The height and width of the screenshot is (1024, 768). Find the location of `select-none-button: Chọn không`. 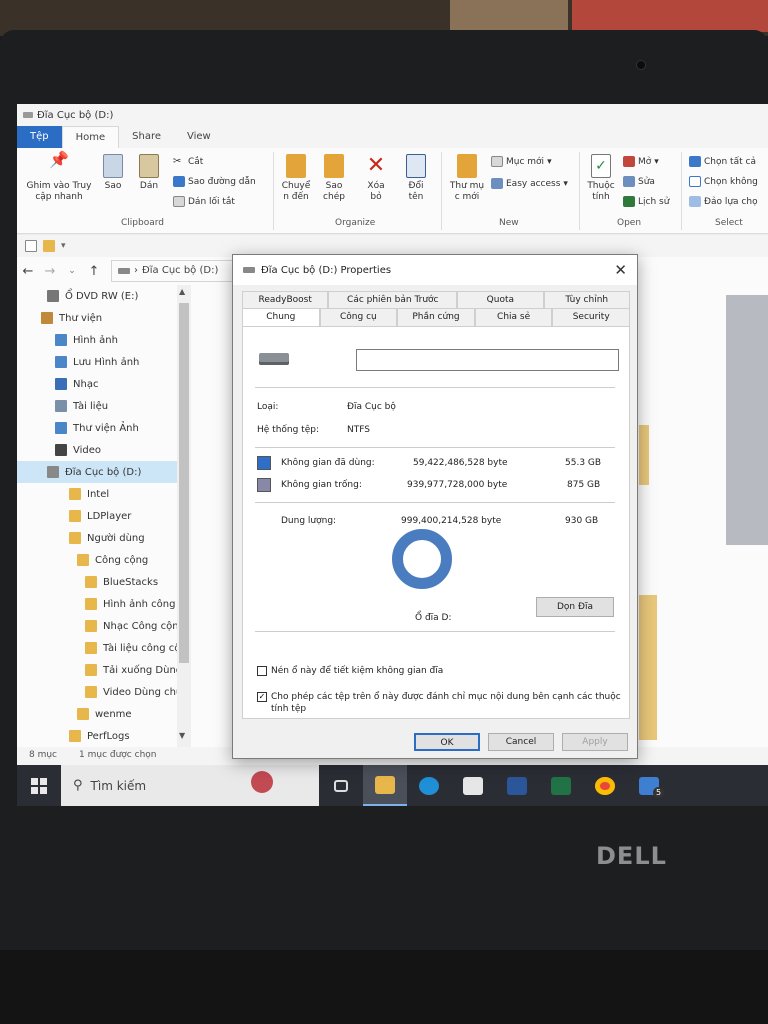

select-none-button: Chọn không is located at coordinates (723, 181).